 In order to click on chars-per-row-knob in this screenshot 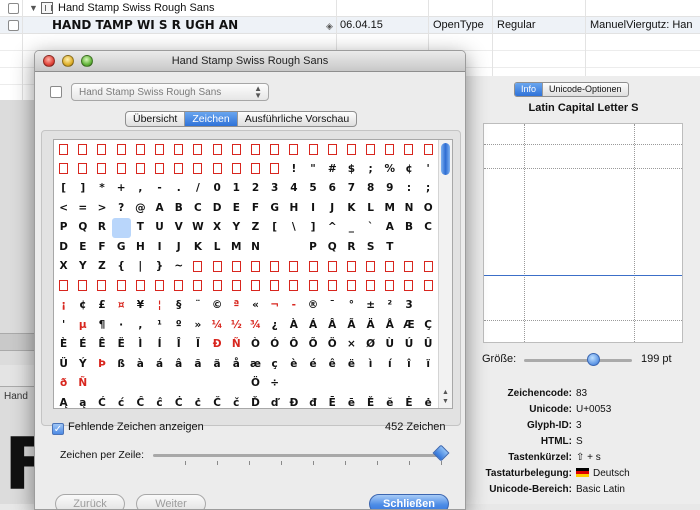, I will do `click(441, 453)`.